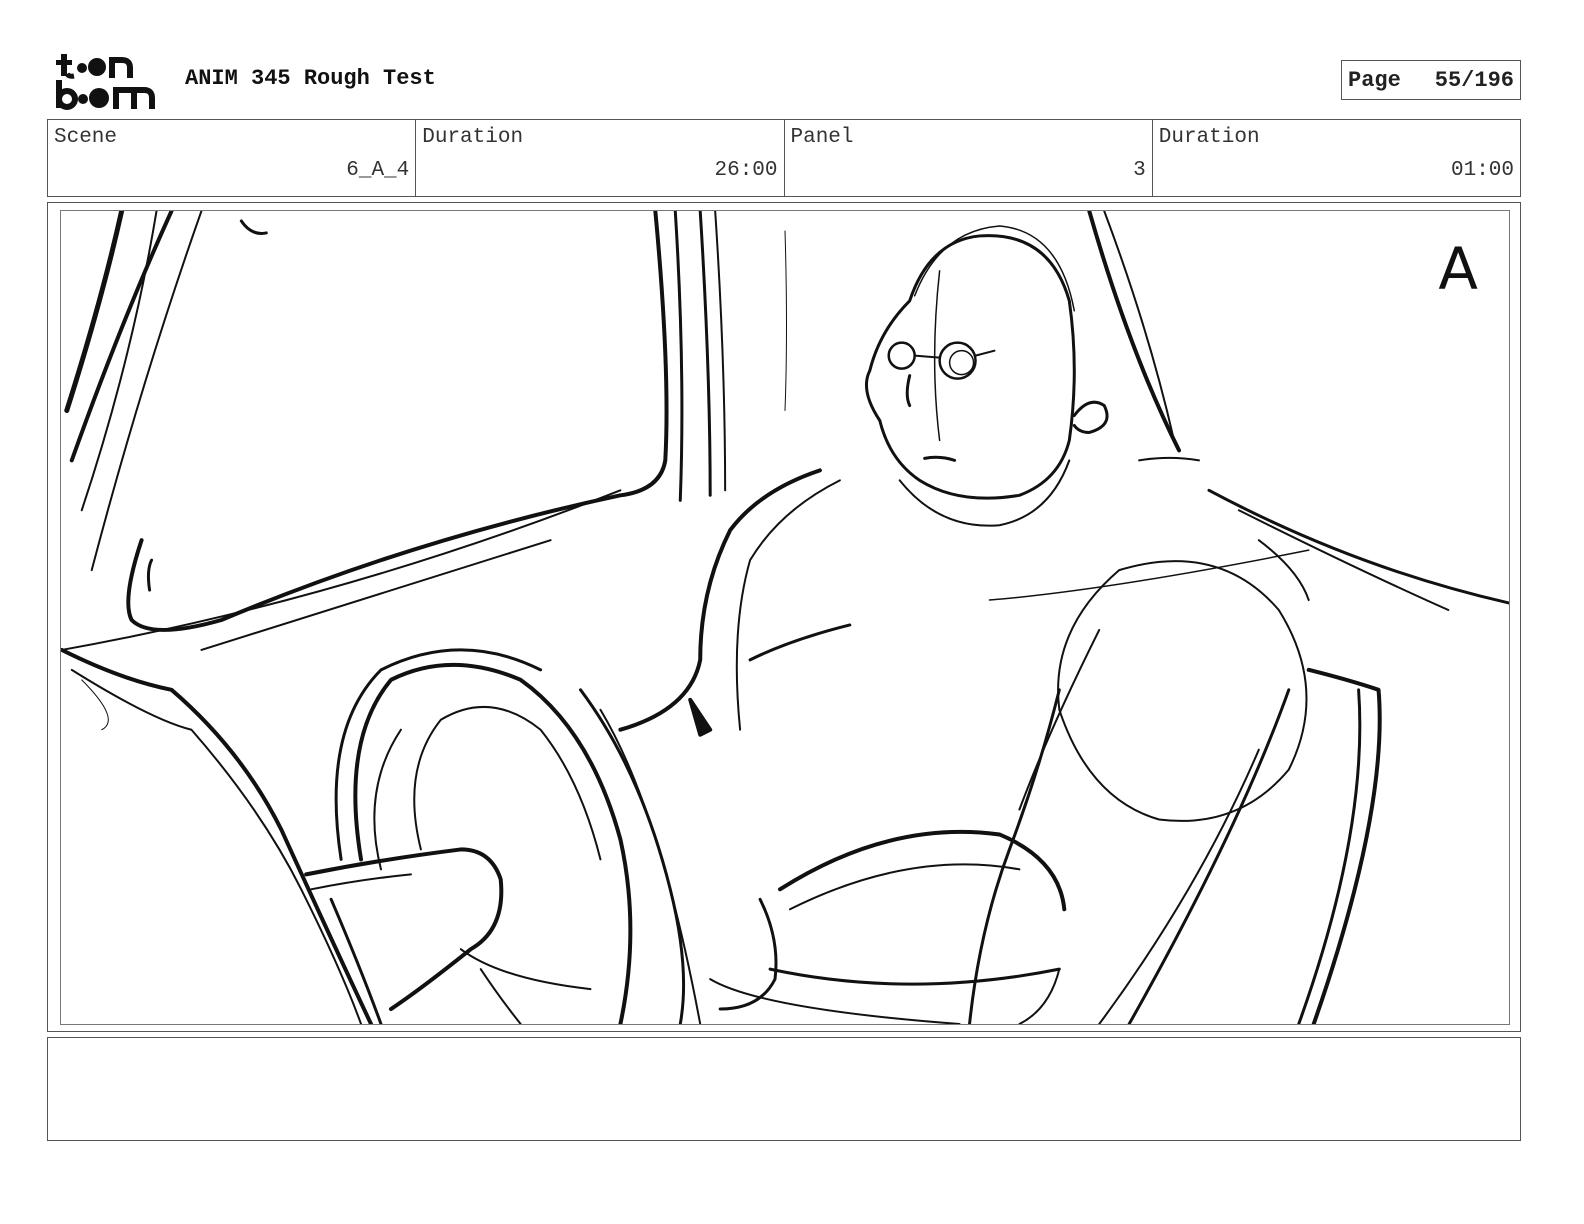  Describe the element at coordinates (1209, 137) in the screenshot. I see `panel-duration-label: Duration` at that location.